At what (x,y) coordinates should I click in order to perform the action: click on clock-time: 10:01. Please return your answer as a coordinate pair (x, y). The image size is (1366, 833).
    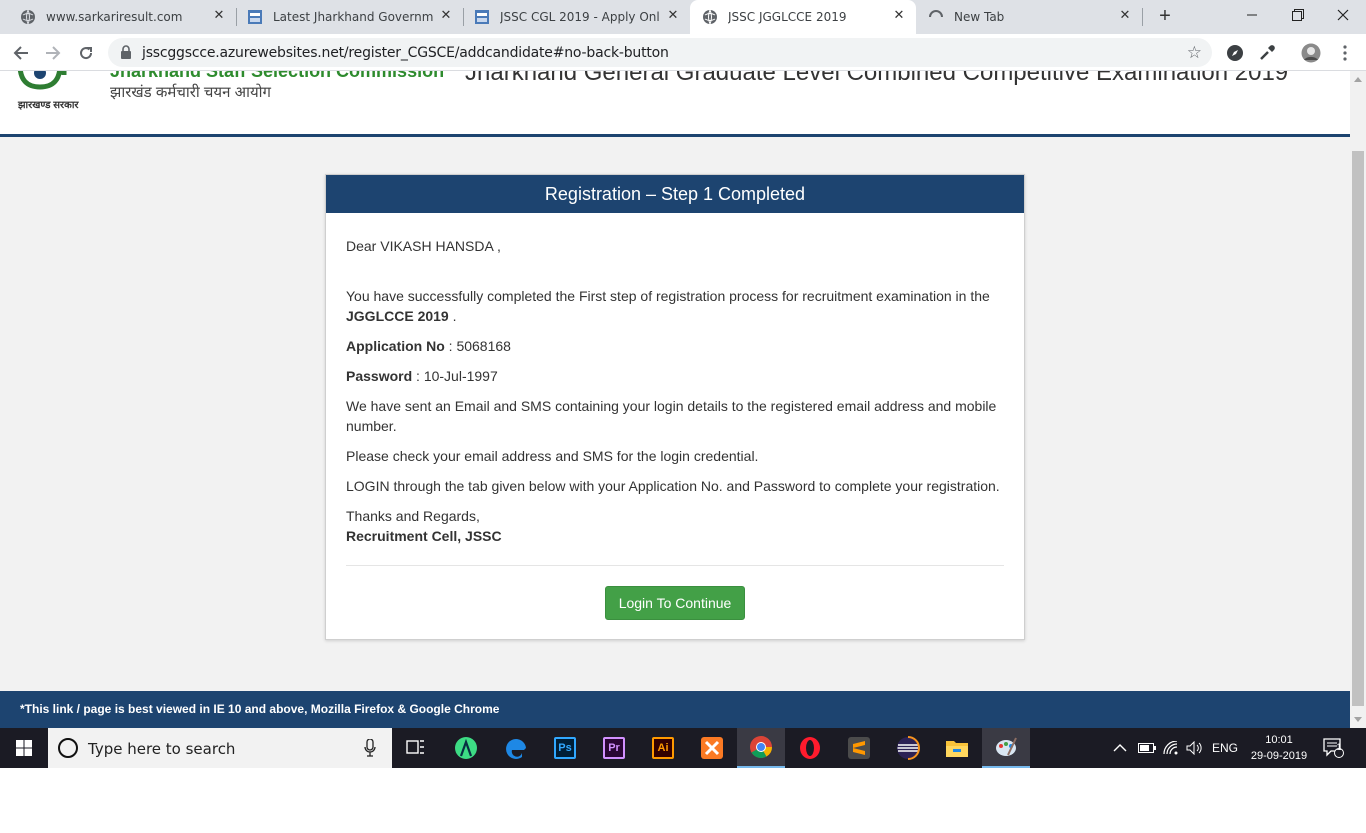
    Looking at the image, I should click on (1279, 740).